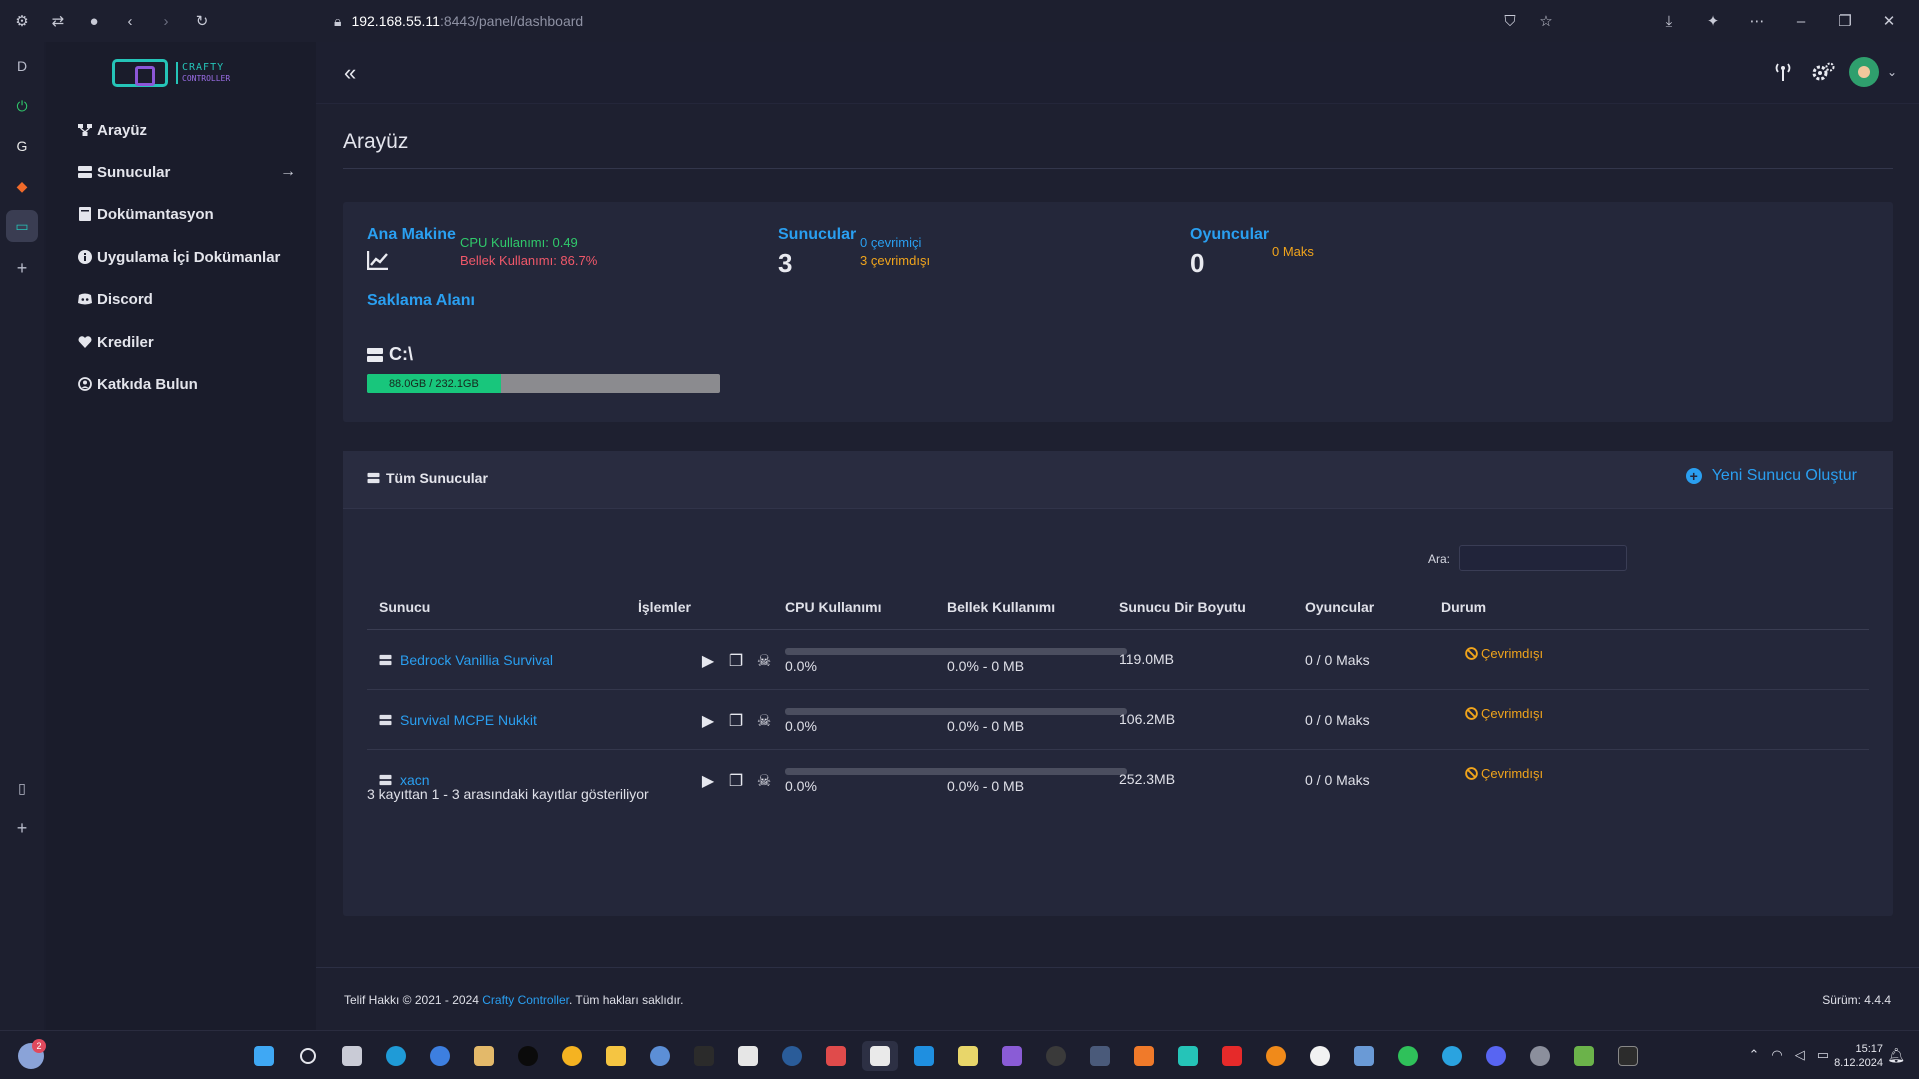  What do you see at coordinates (1863, 72) in the screenshot?
I see `avatar` at bounding box center [1863, 72].